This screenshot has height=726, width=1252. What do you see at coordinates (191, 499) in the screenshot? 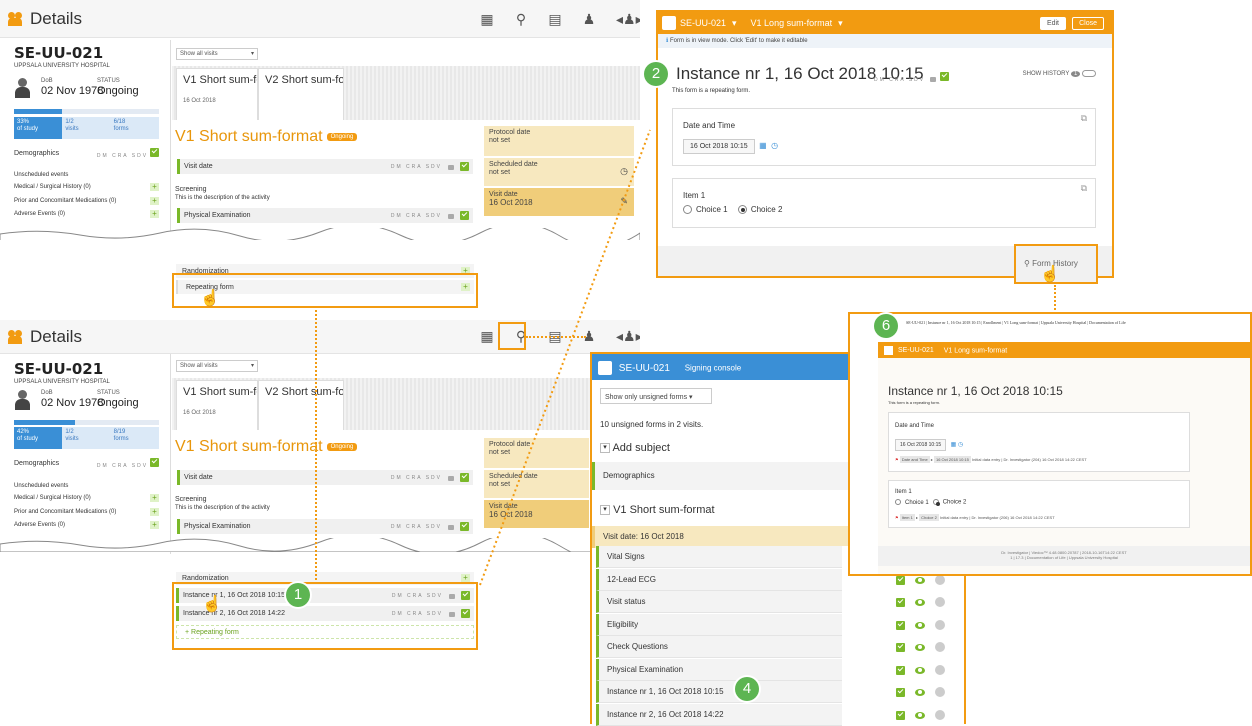
I see `screening-title: Screening` at bounding box center [191, 499].